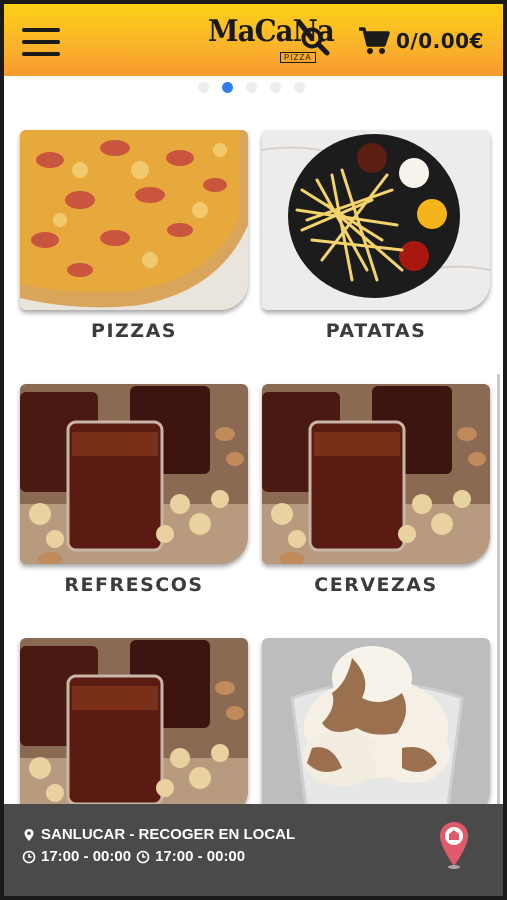 The image size is (507, 900). What do you see at coordinates (86, 856) in the screenshot?
I see `hours-text-1: 17:00 - 00:00` at bounding box center [86, 856].